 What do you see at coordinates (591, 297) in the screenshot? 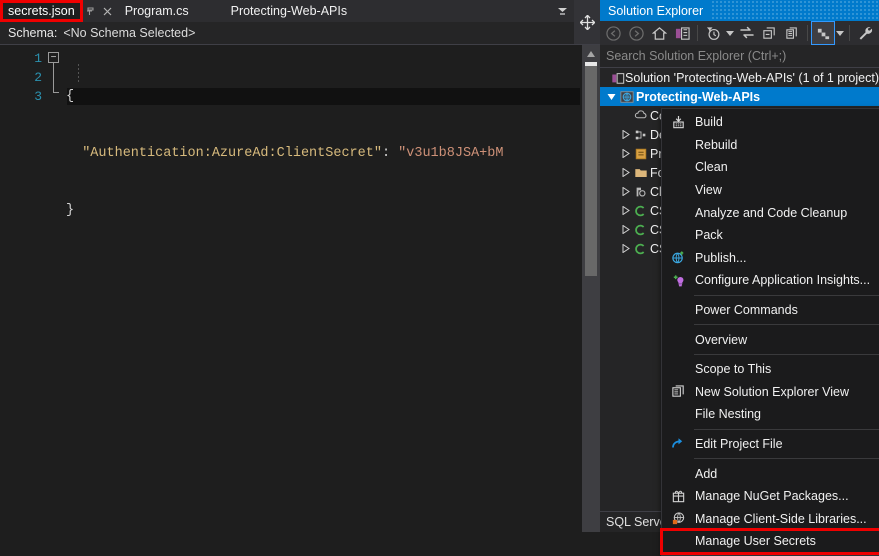
I see `scrollbar-track` at bounding box center [591, 297].